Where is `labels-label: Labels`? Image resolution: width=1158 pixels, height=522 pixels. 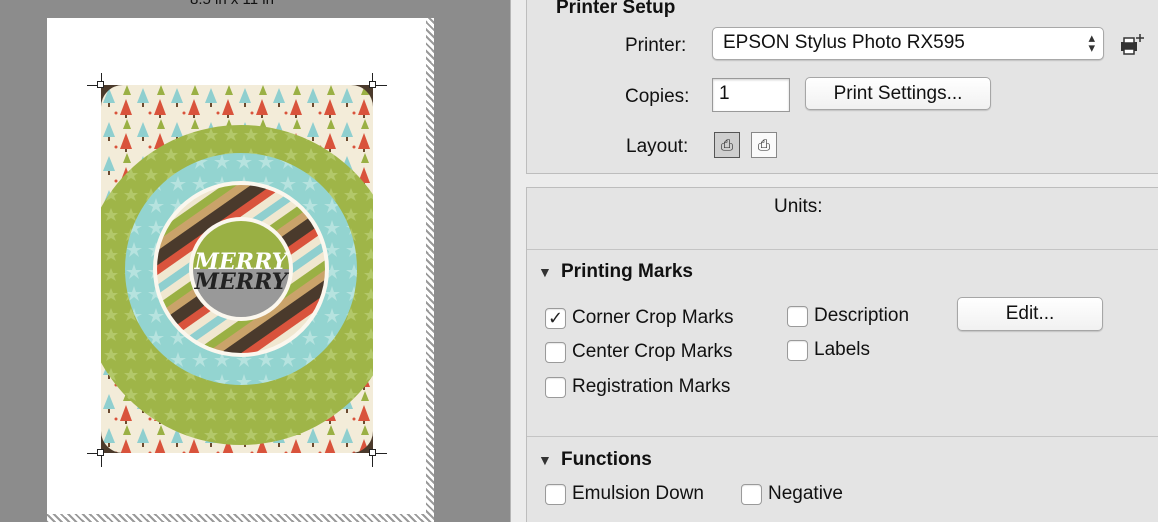
labels-label: Labels is located at coordinates (842, 349).